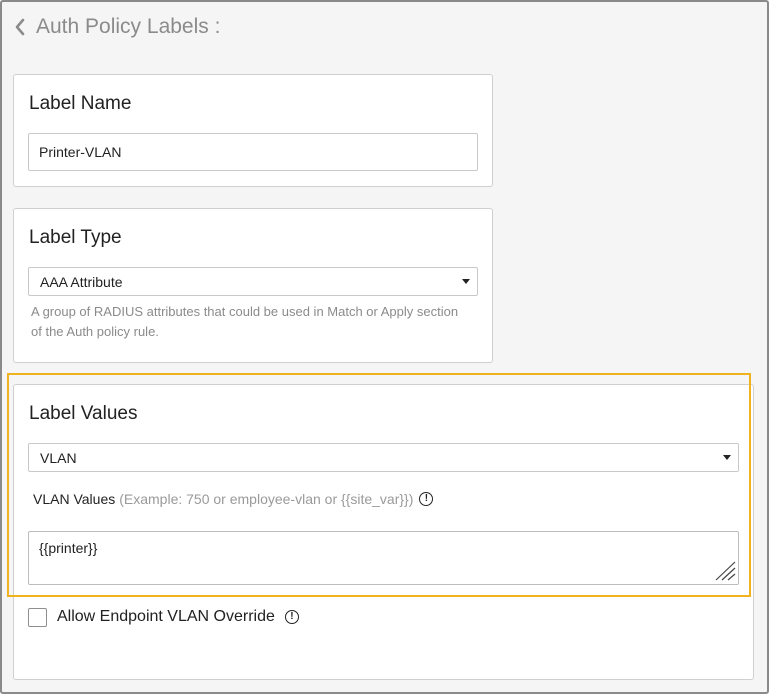  What do you see at coordinates (80, 103) in the screenshot?
I see `label-name-title: Label Name` at bounding box center [80, 103].